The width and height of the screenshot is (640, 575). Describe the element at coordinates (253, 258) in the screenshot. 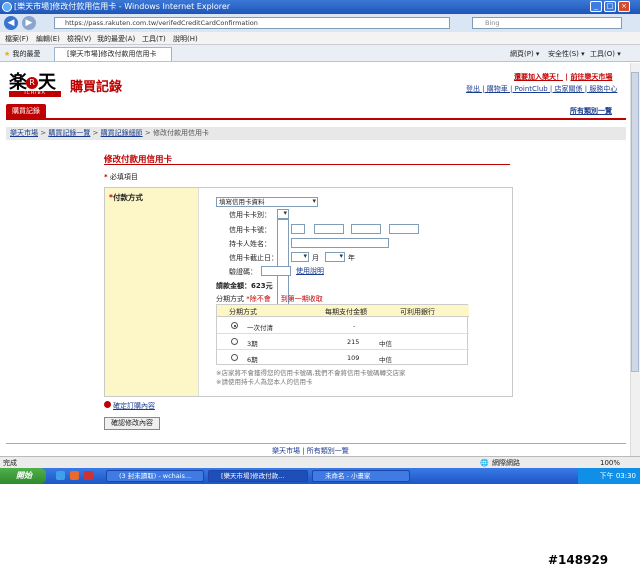

I see `expiry-label: 信用卡截止日：` at that location.